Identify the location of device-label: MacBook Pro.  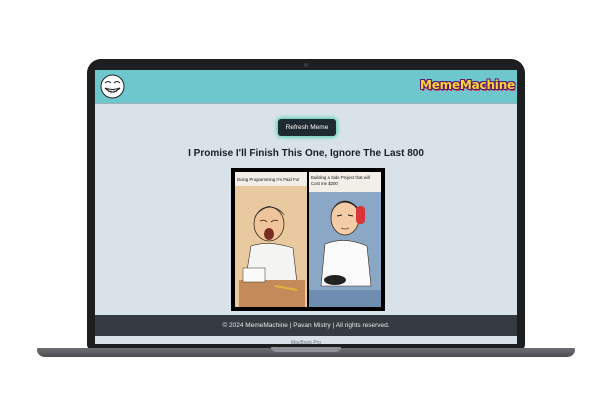
(305, 343).